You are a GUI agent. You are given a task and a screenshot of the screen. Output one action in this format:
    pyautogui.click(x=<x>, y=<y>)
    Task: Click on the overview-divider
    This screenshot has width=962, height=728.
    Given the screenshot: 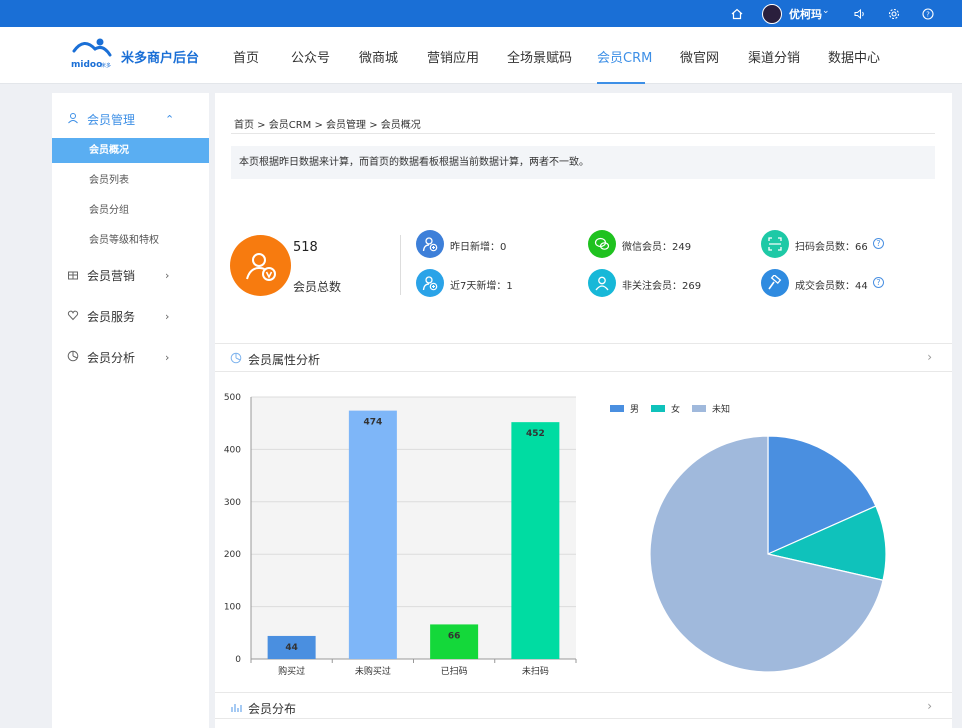 What is the action you would take?
    pyautogui.click(x=400, y=265)
    